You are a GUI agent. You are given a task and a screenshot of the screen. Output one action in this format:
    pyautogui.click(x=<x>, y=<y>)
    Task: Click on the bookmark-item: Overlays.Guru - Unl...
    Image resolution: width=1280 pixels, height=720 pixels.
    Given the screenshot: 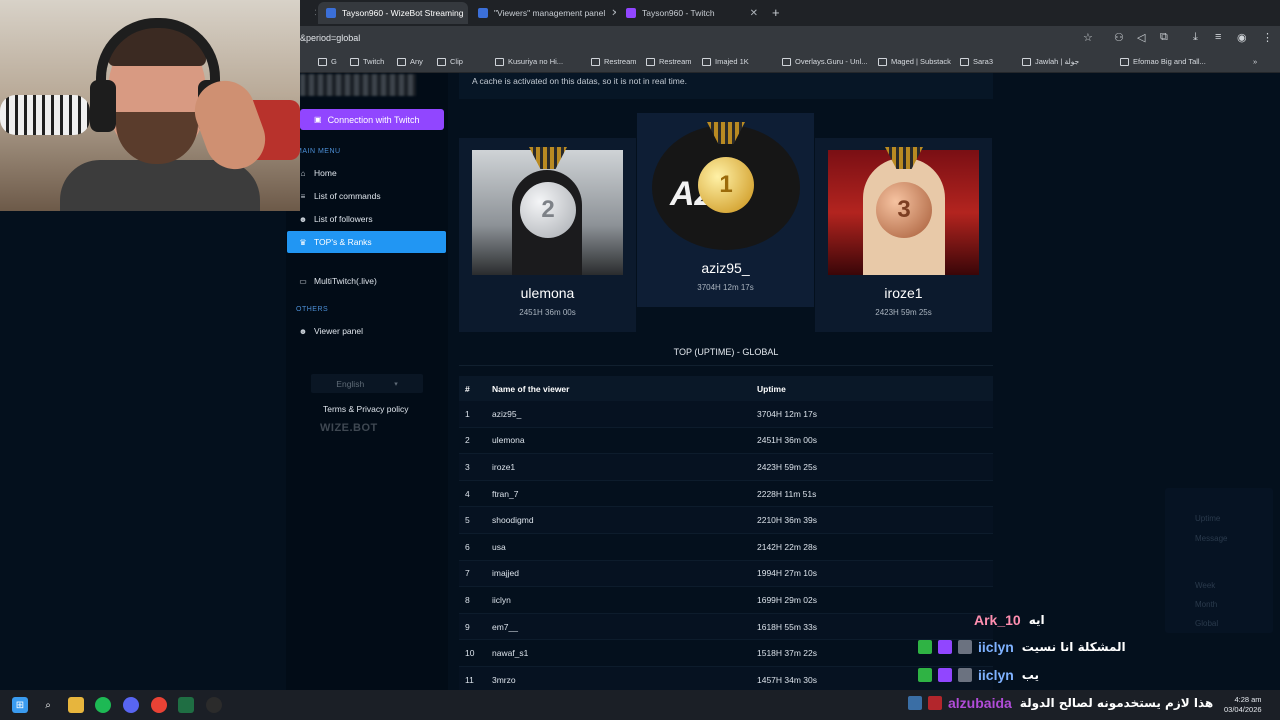 What is the action you would take?
    pyautogui.click(x=825, y=61)
    